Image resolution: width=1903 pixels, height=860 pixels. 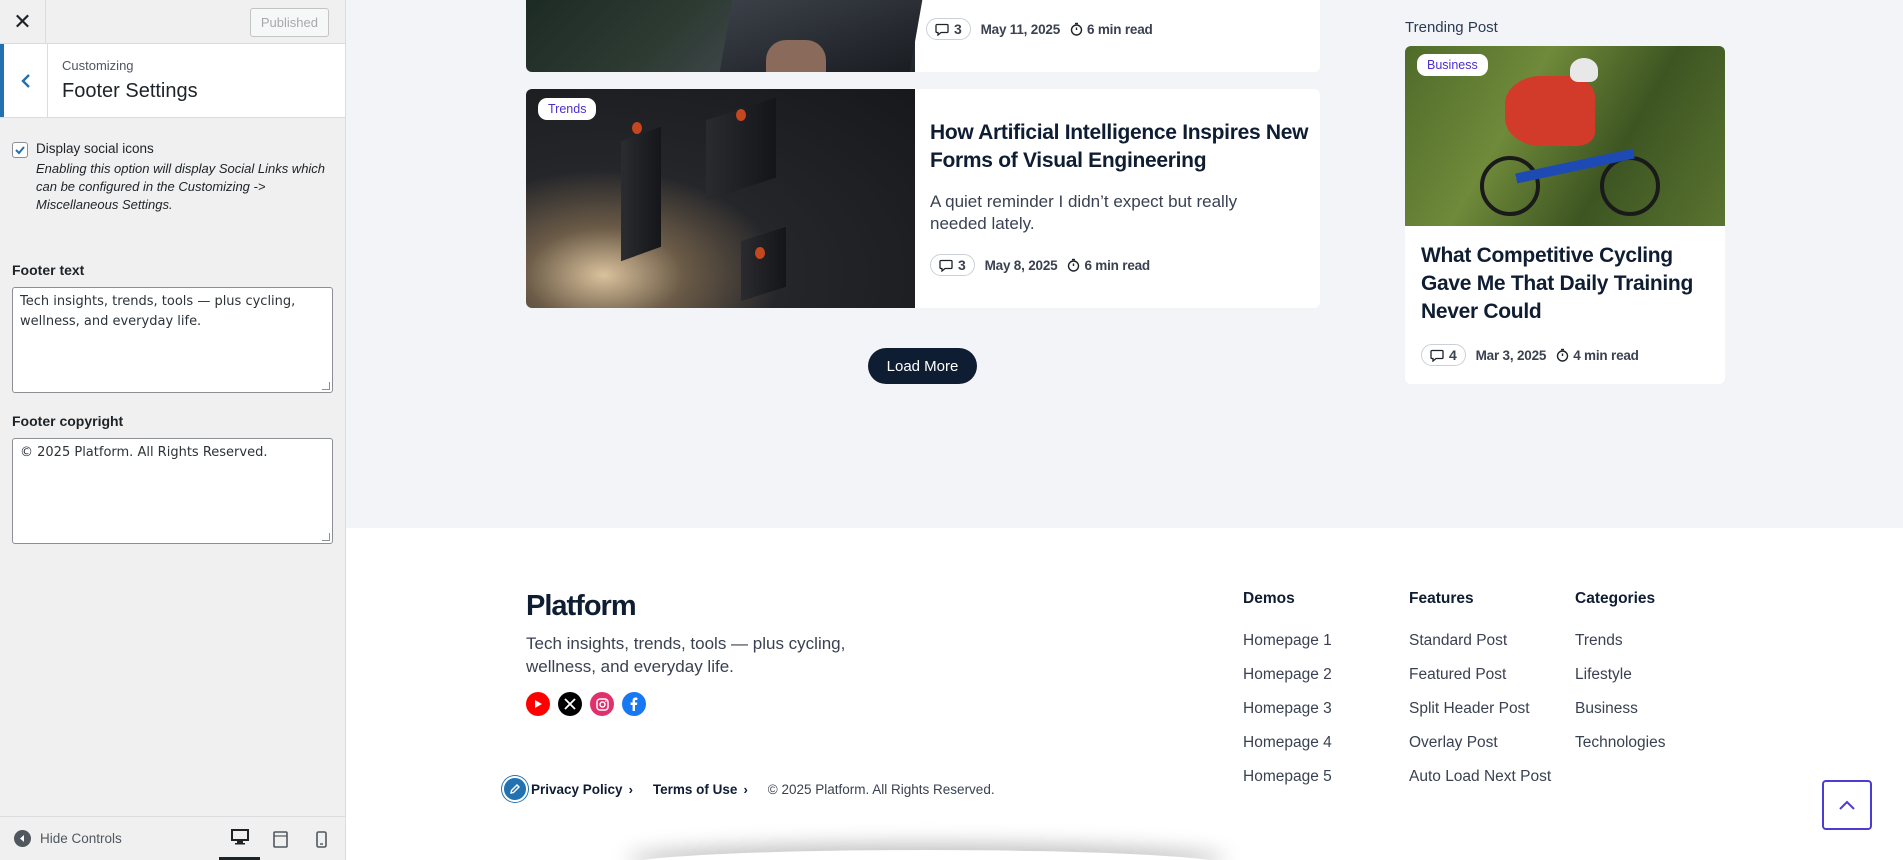 I want to click on desktop-icon, so click(x=239, y=837).